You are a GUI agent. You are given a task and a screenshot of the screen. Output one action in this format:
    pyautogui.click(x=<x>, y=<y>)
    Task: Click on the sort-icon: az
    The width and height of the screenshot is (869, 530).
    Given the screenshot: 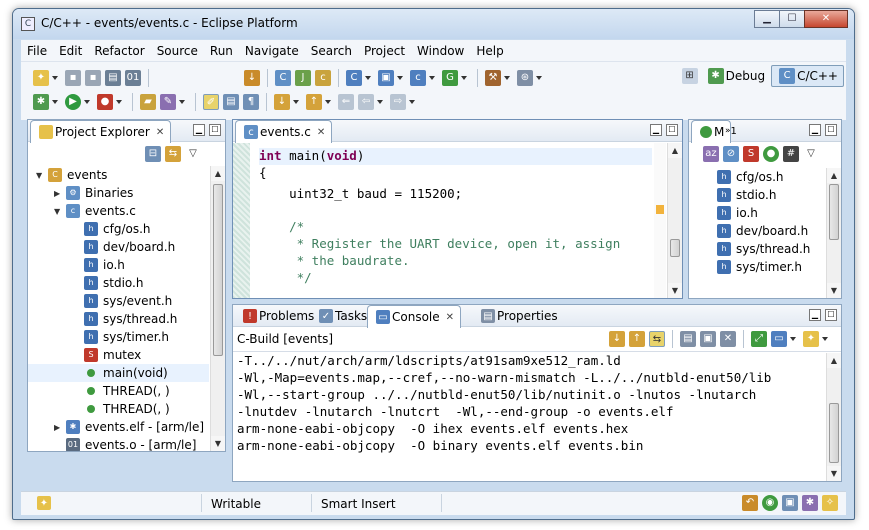 What is the action you would take?
    pyautogui.click(x=711, y=154)
    